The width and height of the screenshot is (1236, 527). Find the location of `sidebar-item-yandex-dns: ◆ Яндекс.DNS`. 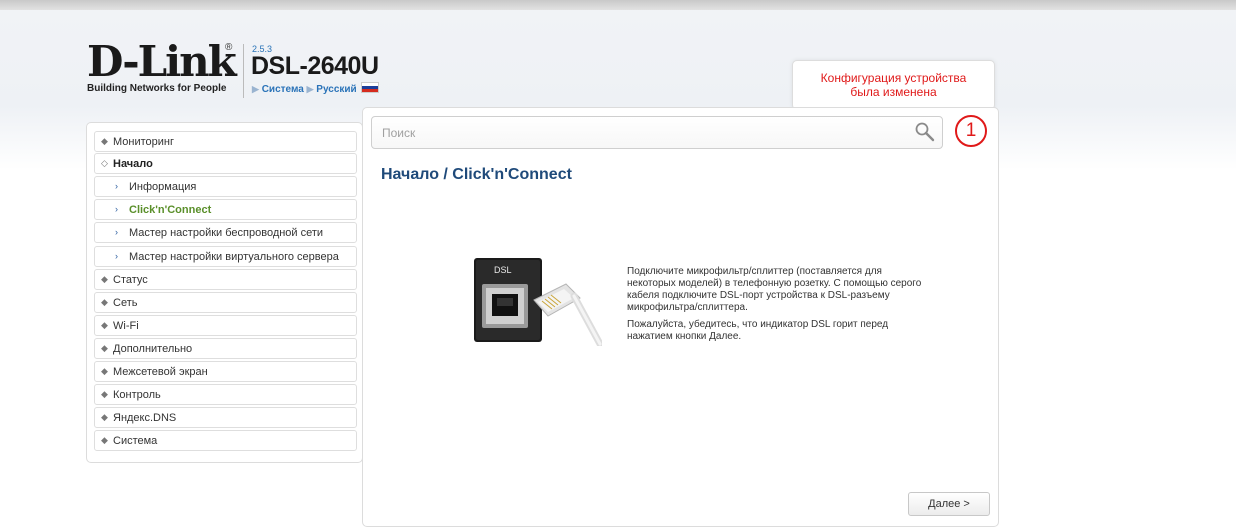

sidebar-item-yandex-dns: ◆ Яндекс.DNS is located at coordinates (225, 417).